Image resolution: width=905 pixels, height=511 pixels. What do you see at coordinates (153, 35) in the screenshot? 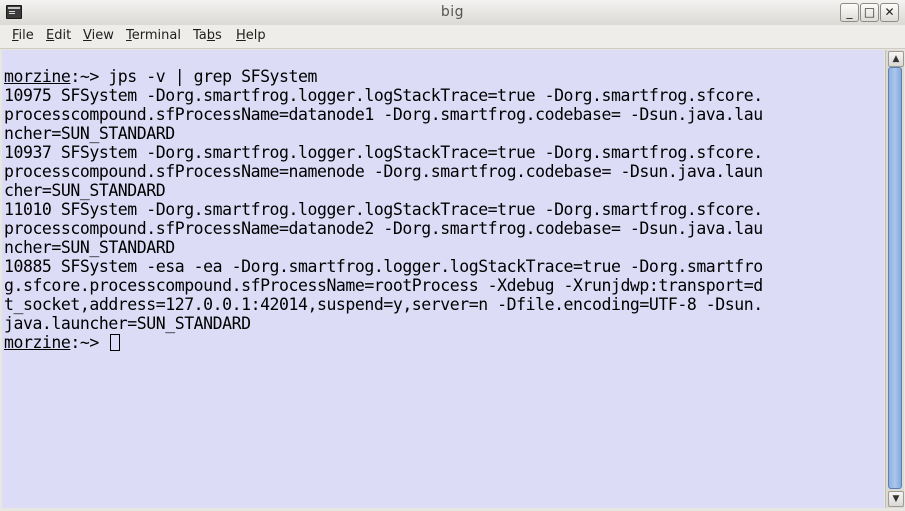
I see `menu-terminal: Terminal` at bounding box center [153, 35].